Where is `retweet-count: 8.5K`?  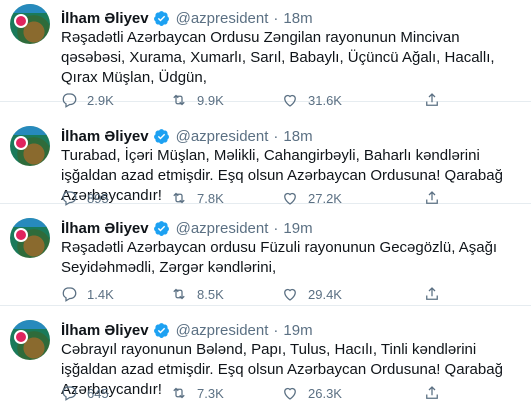 retweet-count: 8.5K is located at coordinates (210, 294).